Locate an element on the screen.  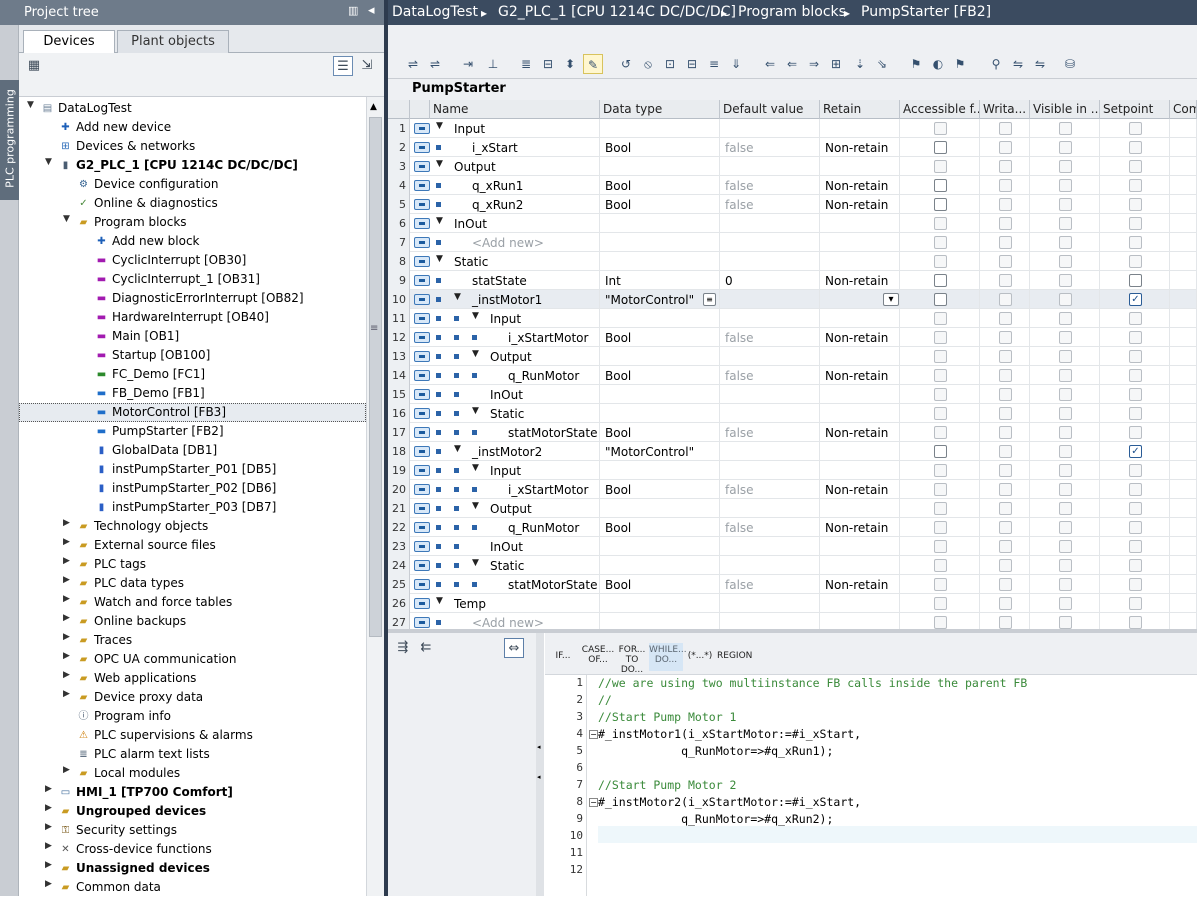
section-expand-icon: ▼ is located at coordinates (439, 221).